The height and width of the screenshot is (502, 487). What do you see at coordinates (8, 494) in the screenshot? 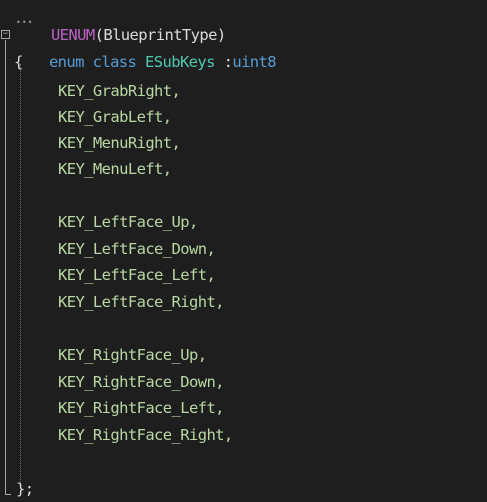
I see `fold-region-end` at bounding box center [8, 494].